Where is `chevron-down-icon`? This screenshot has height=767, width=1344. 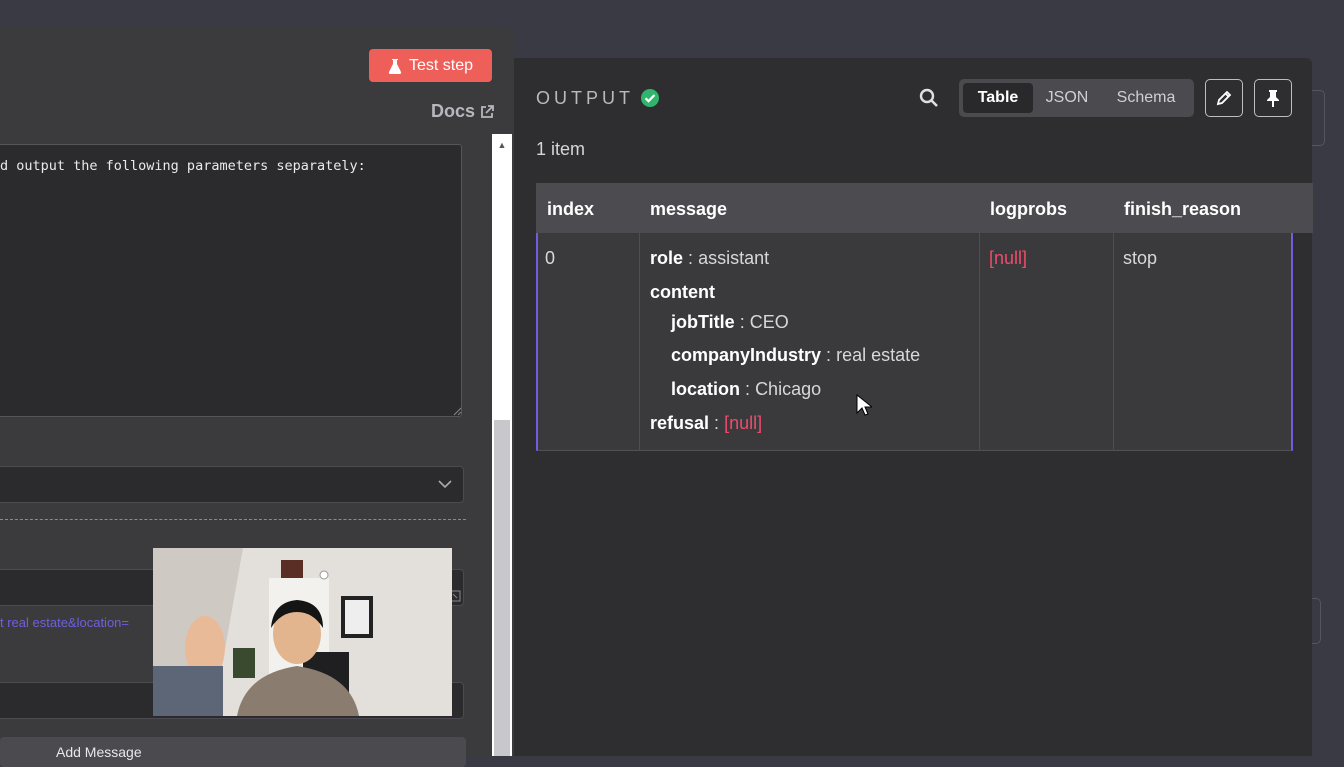
chevron-down-icon is located at coordinates (445, 484).